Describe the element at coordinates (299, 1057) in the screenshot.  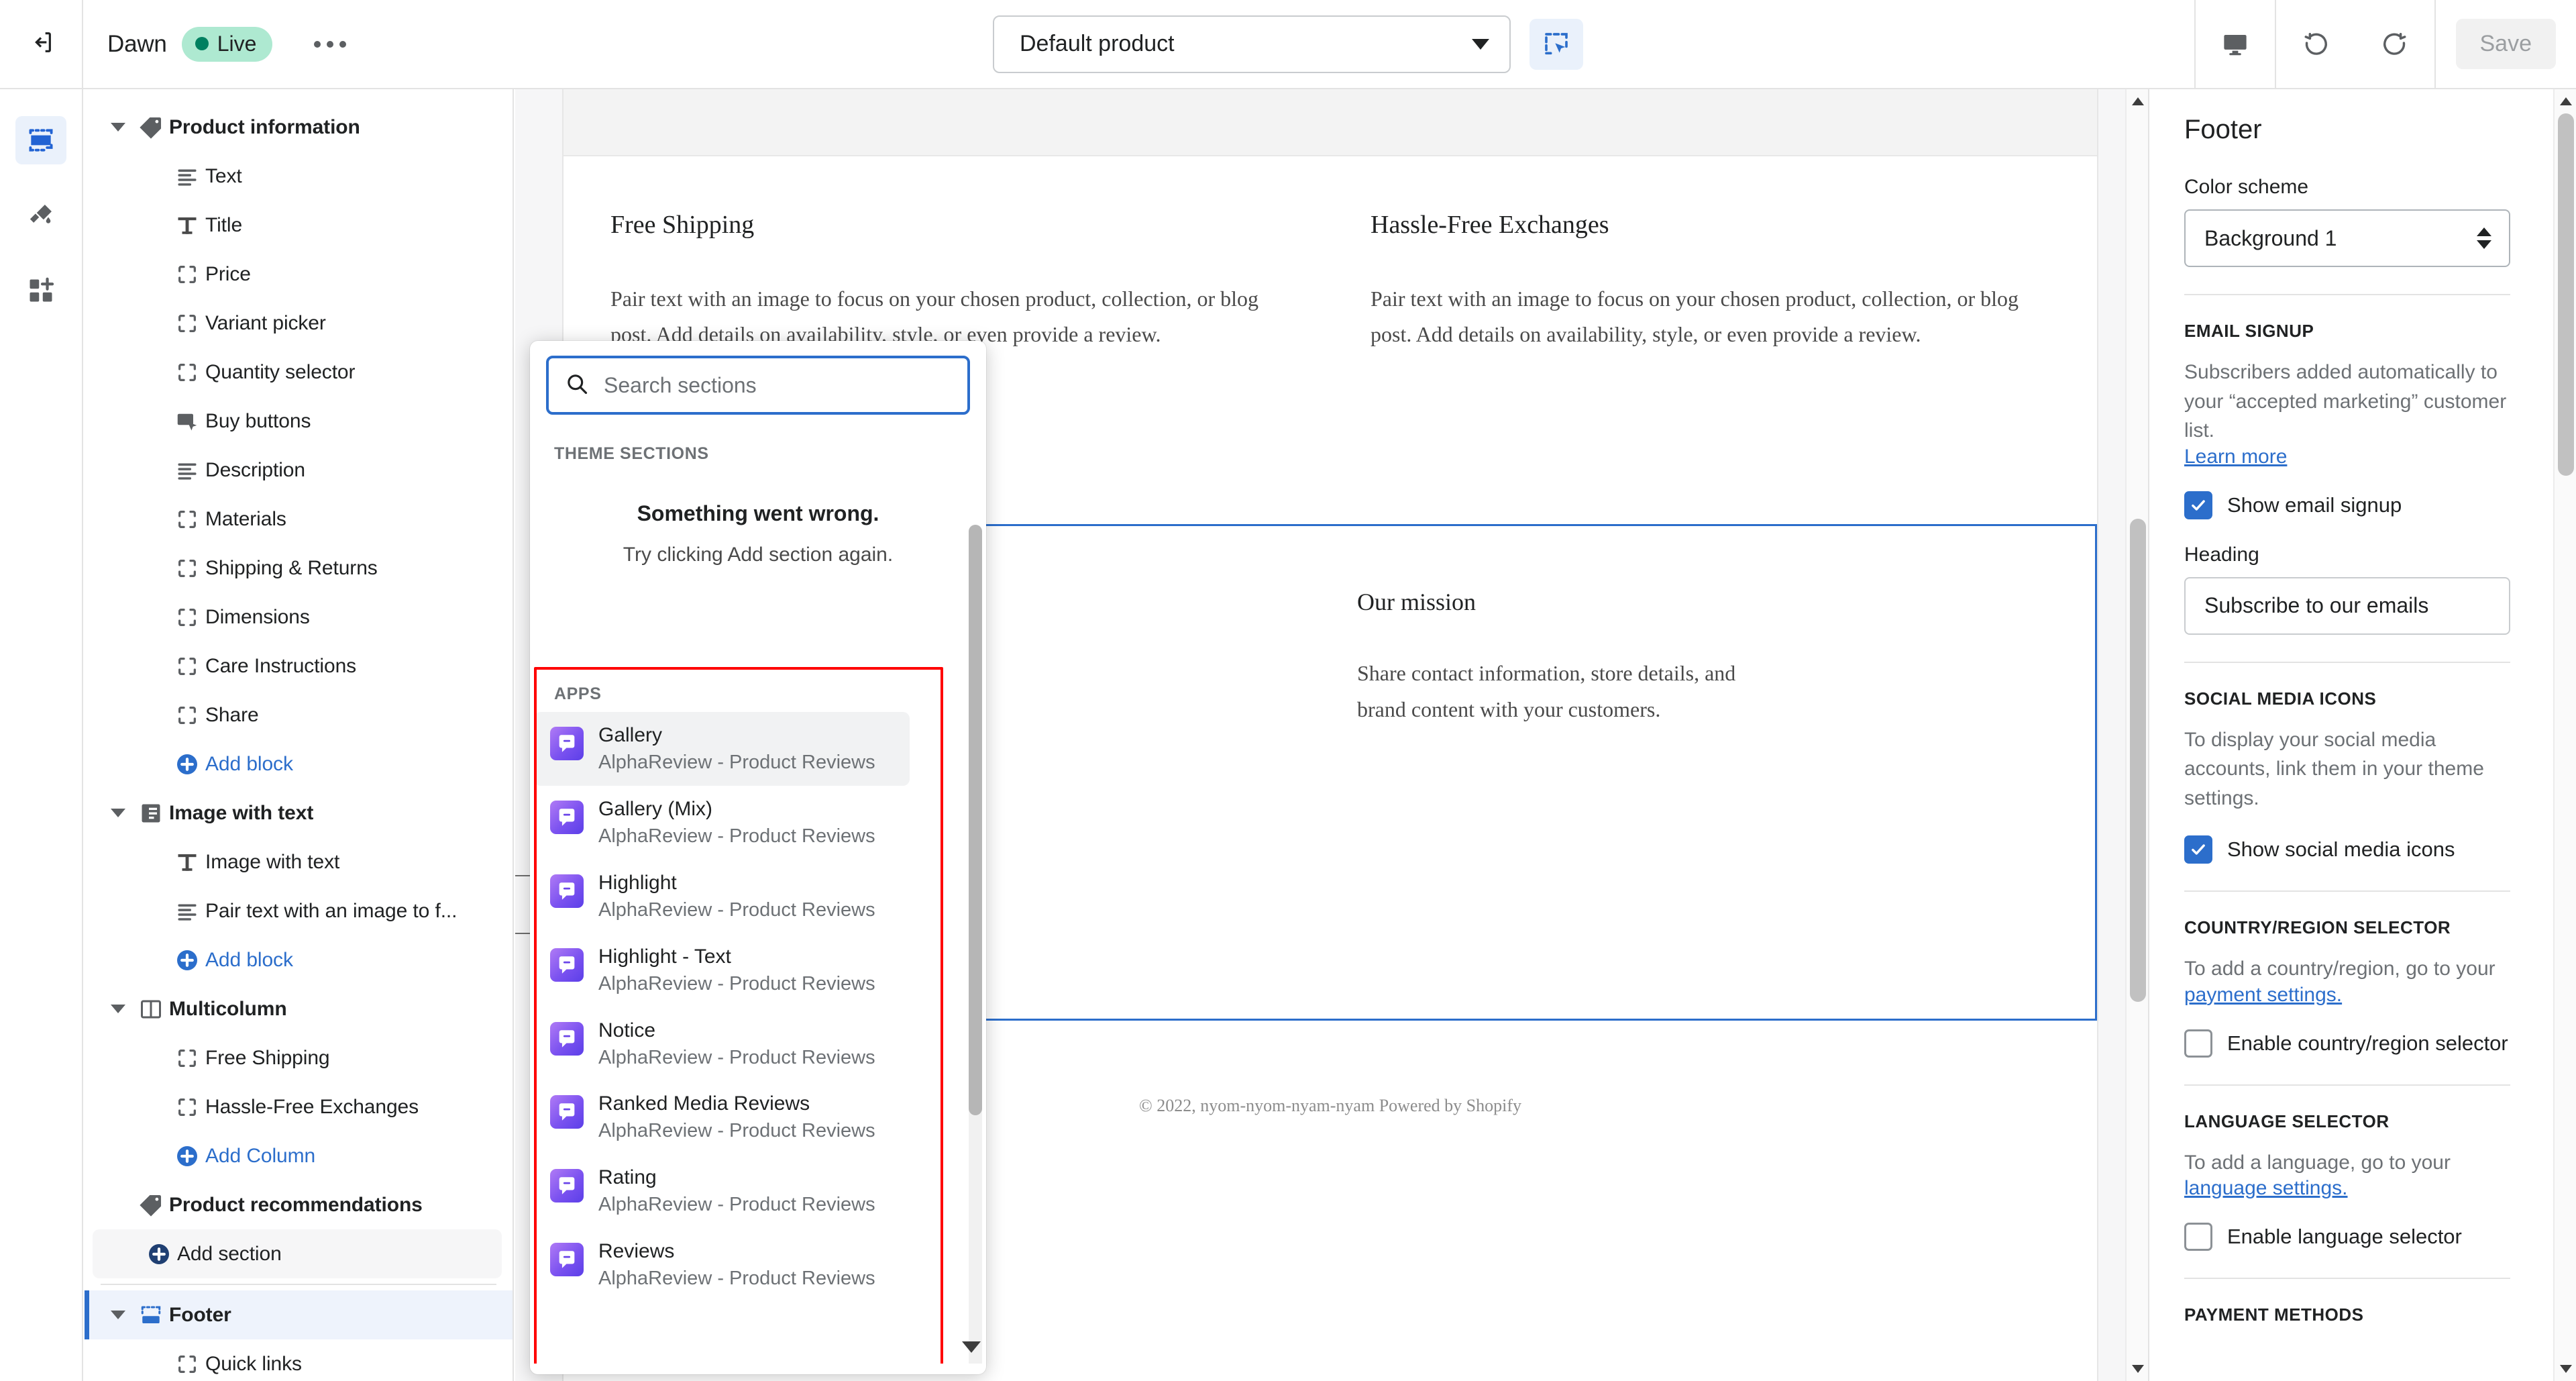
I see `sidebar-row-free-shipping: Free Shipping` at that location.